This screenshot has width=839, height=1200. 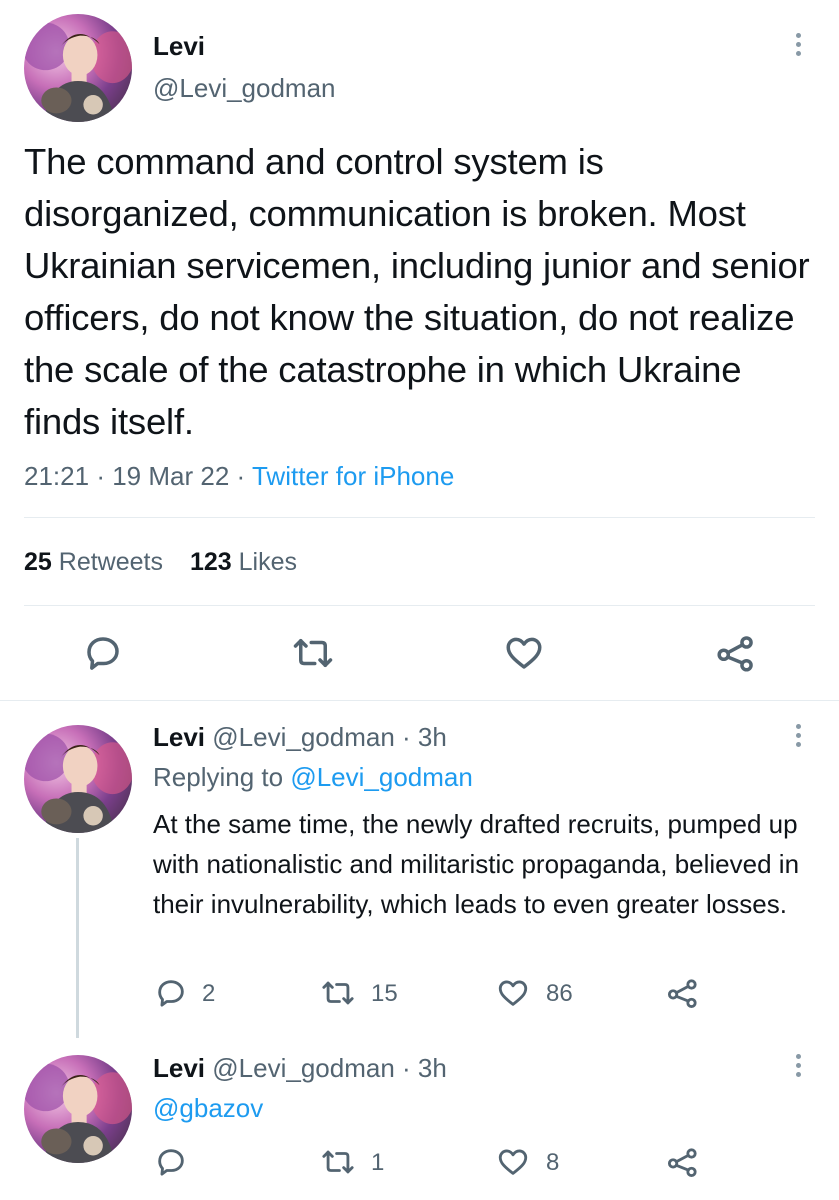 What do you see at coordinates (209, 993) in the screenshot?
I see `reply-count: 2` at bounding box center [209, 993].